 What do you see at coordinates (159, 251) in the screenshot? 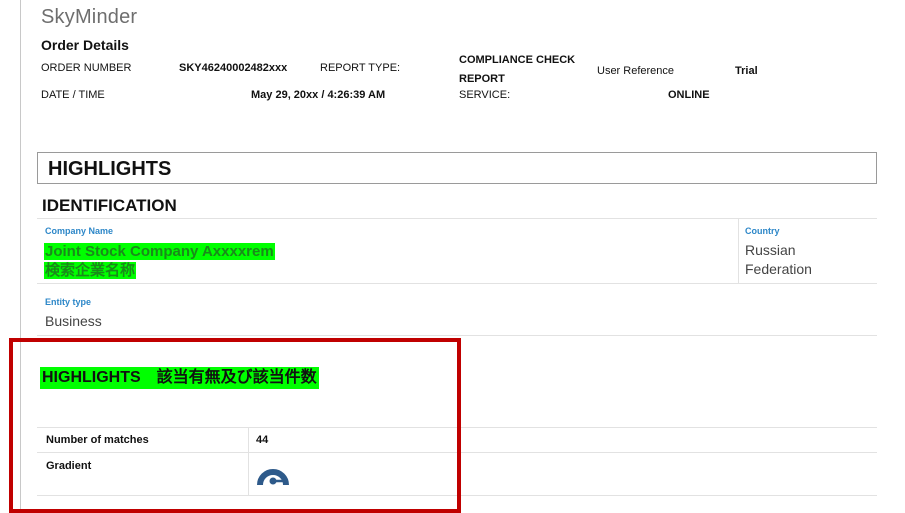
I see `company-name-value: Joint Stock Company Axxxxrem` at bounding box center [159, 251].